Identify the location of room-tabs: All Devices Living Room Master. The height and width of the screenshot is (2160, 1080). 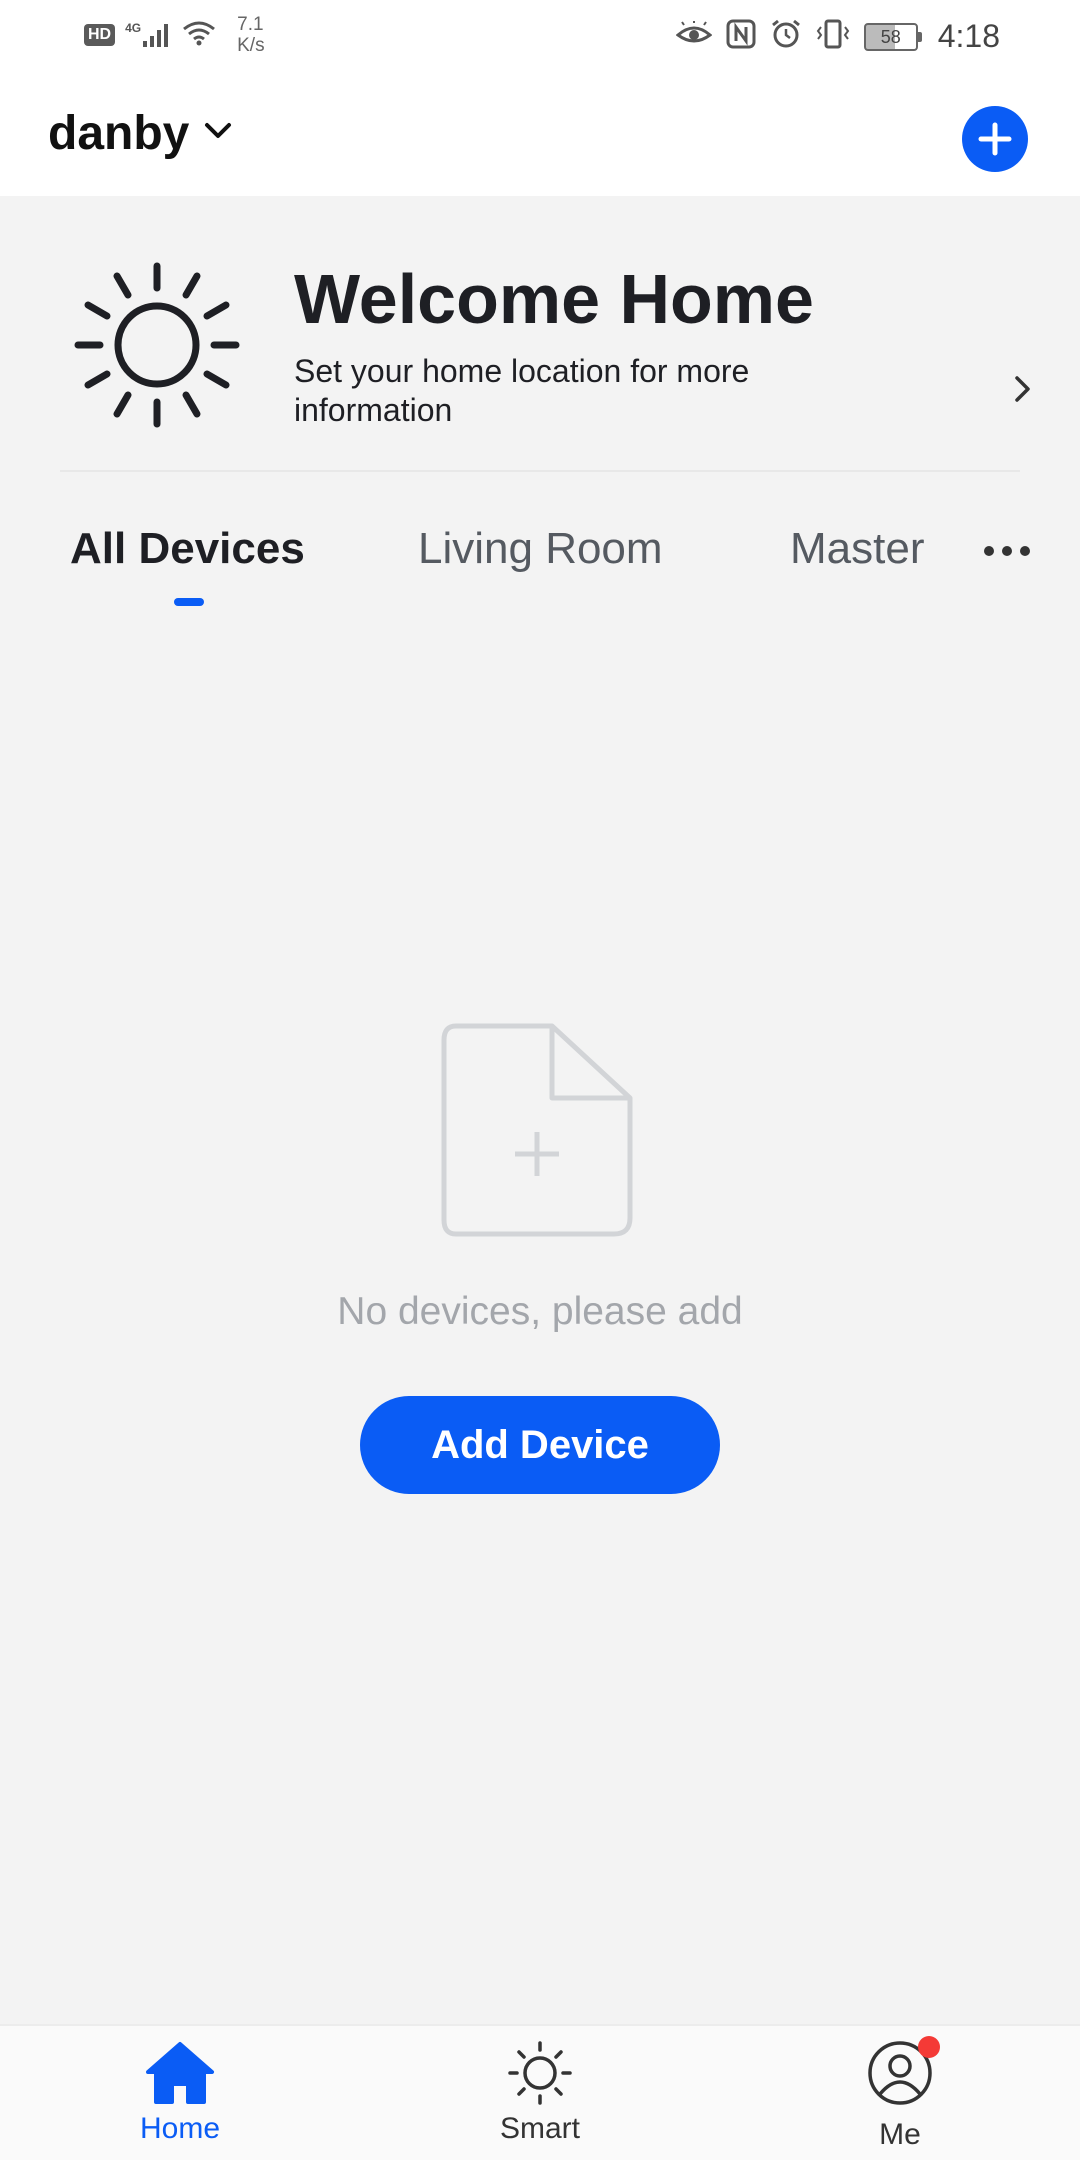
(540, 565).